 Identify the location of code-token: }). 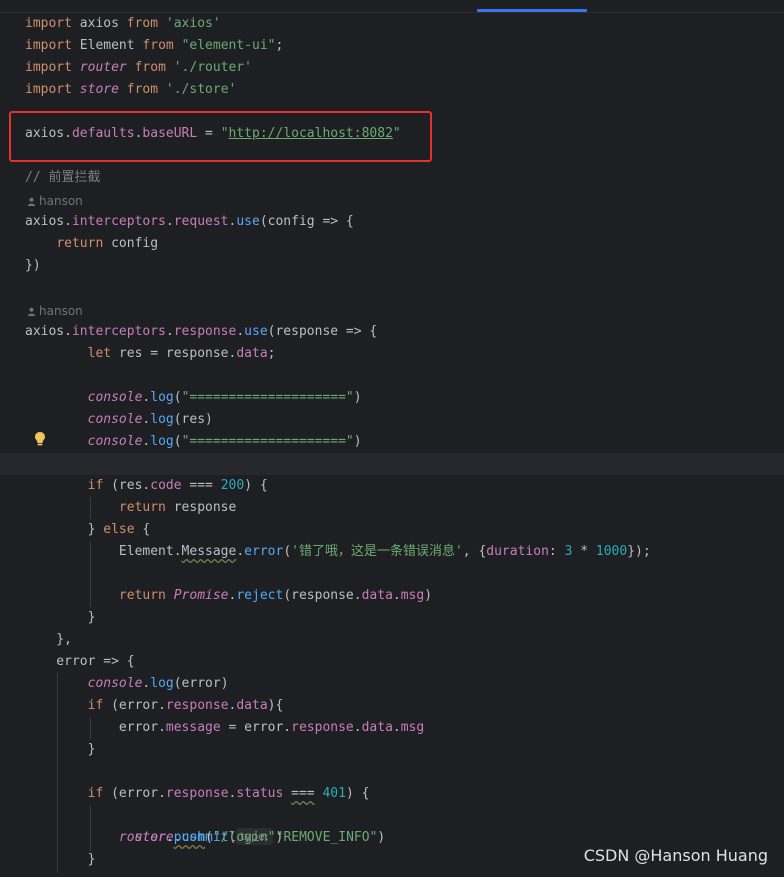
(33, 265).